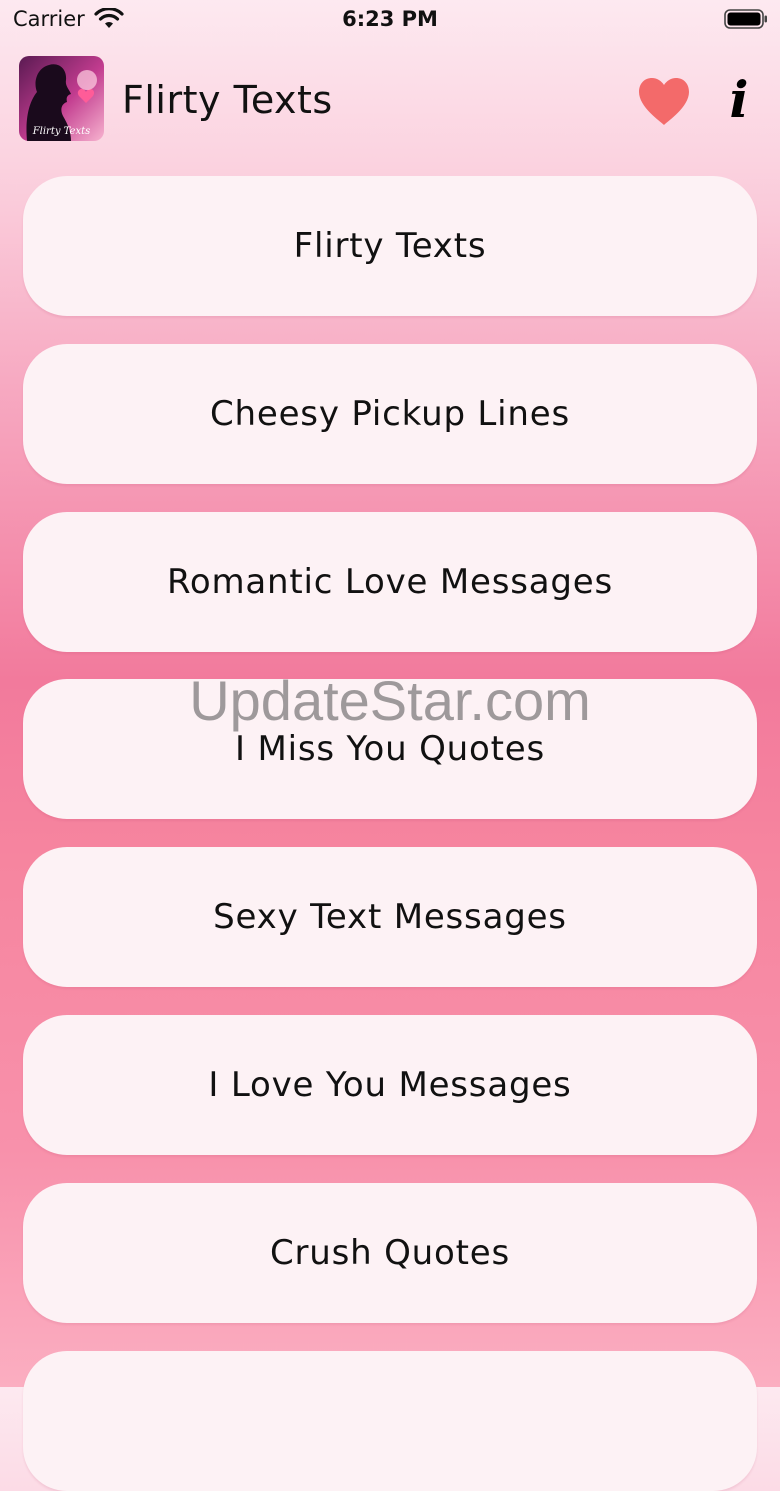 This screenshot has height=1491, width=780. I want to click on status-bar: Carrier 6:23 PM, so click(390, 20).